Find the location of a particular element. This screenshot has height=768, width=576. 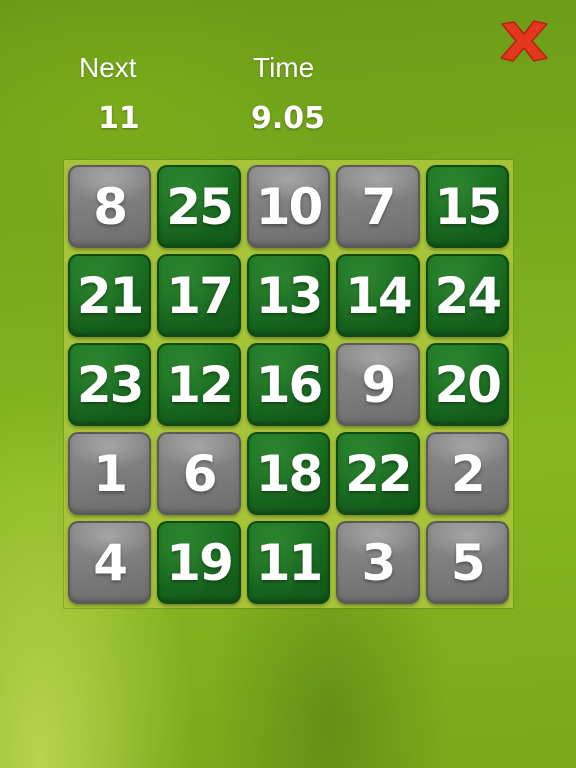

close-button is located at coordinates (524, 41).